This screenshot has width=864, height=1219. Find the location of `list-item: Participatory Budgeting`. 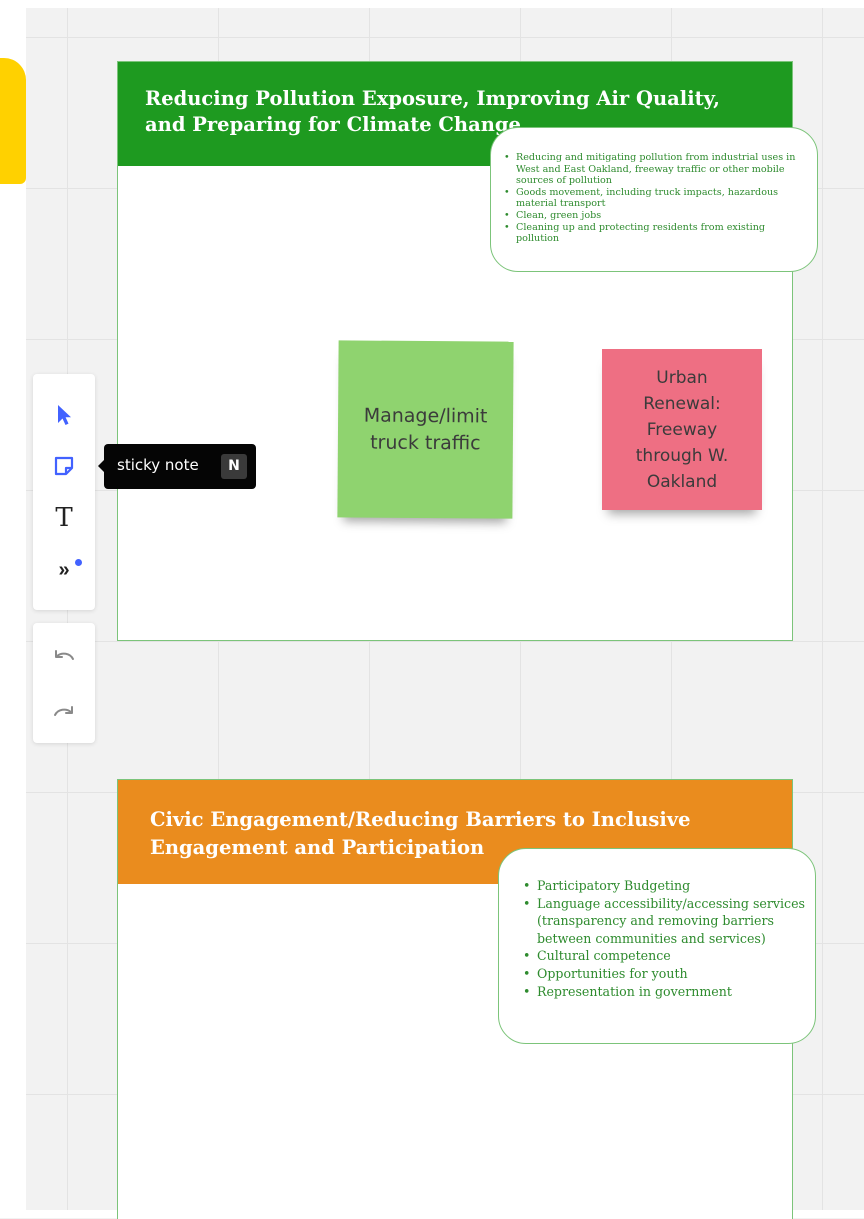

list-item: Participatory Budgeting is located at coordinates (664, 886).